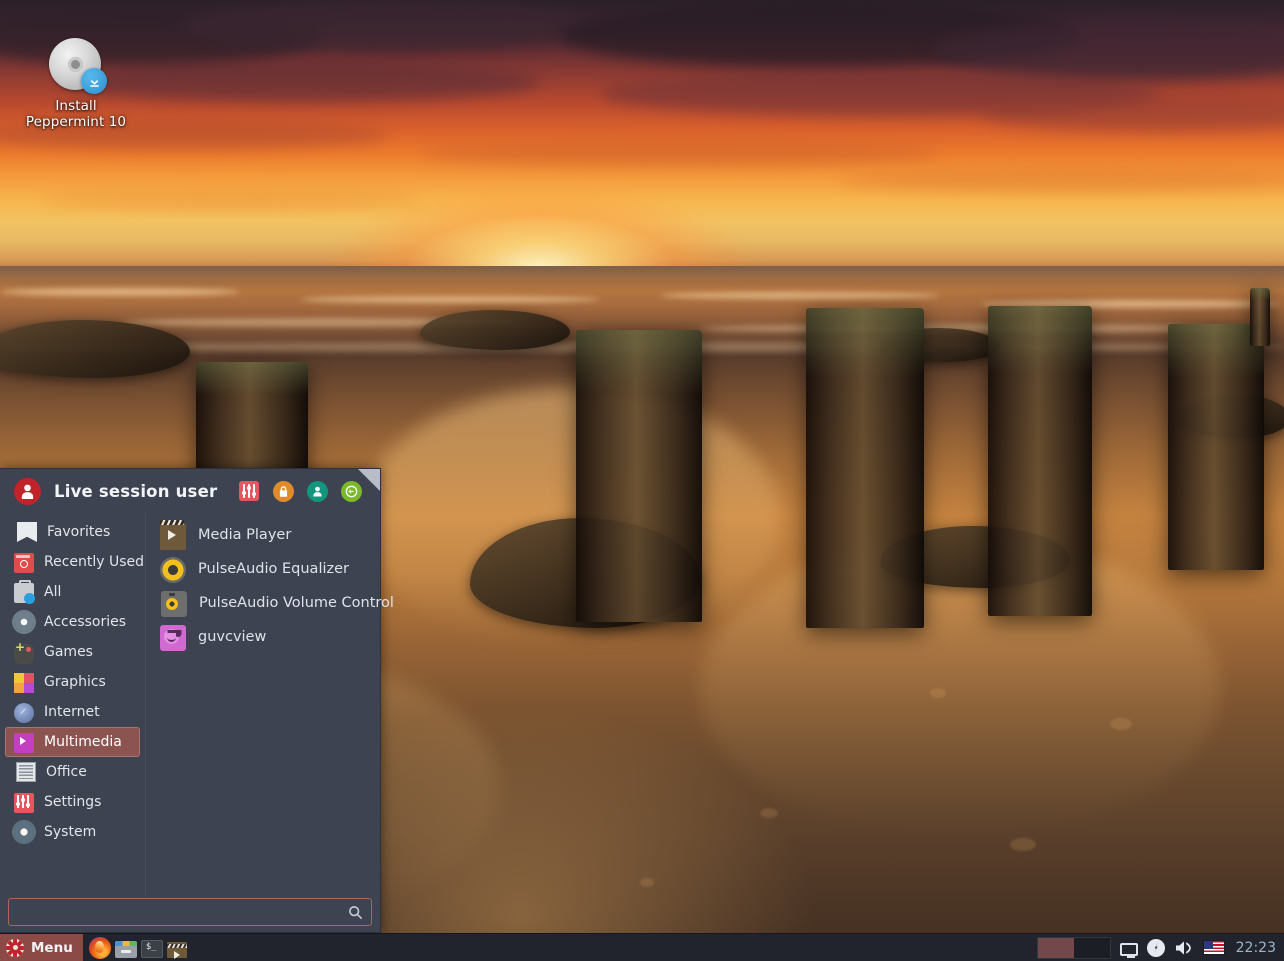  What do you see at coordinates (249, 491) in the screenshot?
I see `settings-manager-icon` at bounding box center [249, 491].